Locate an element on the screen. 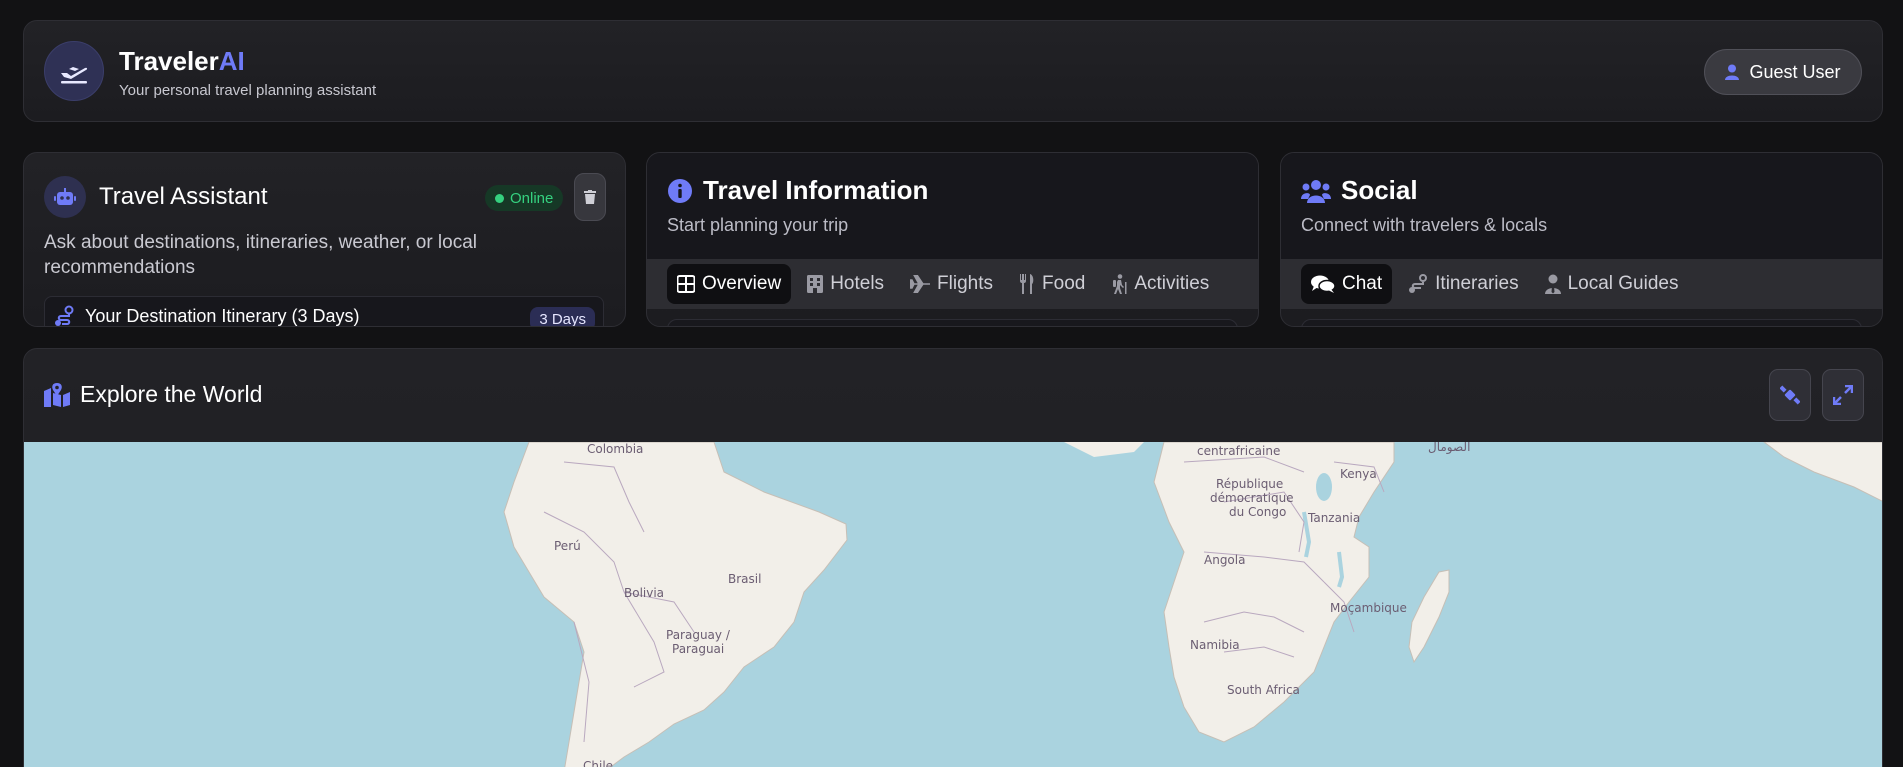  tab-overview: Overview is located at coordinates (729, 284).